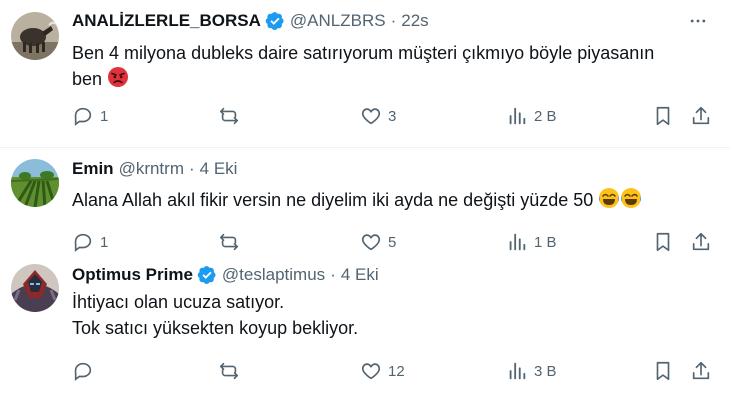 This screenshot has width=730, height=420. I want to click on like-count: 12, so click(396, 371).